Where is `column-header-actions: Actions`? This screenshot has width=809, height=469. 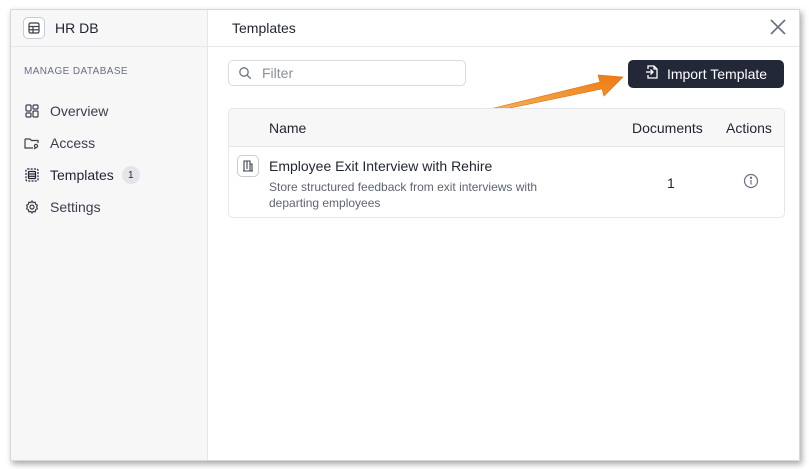
column-header-actions: Actions is located at coordinates (749, 128).